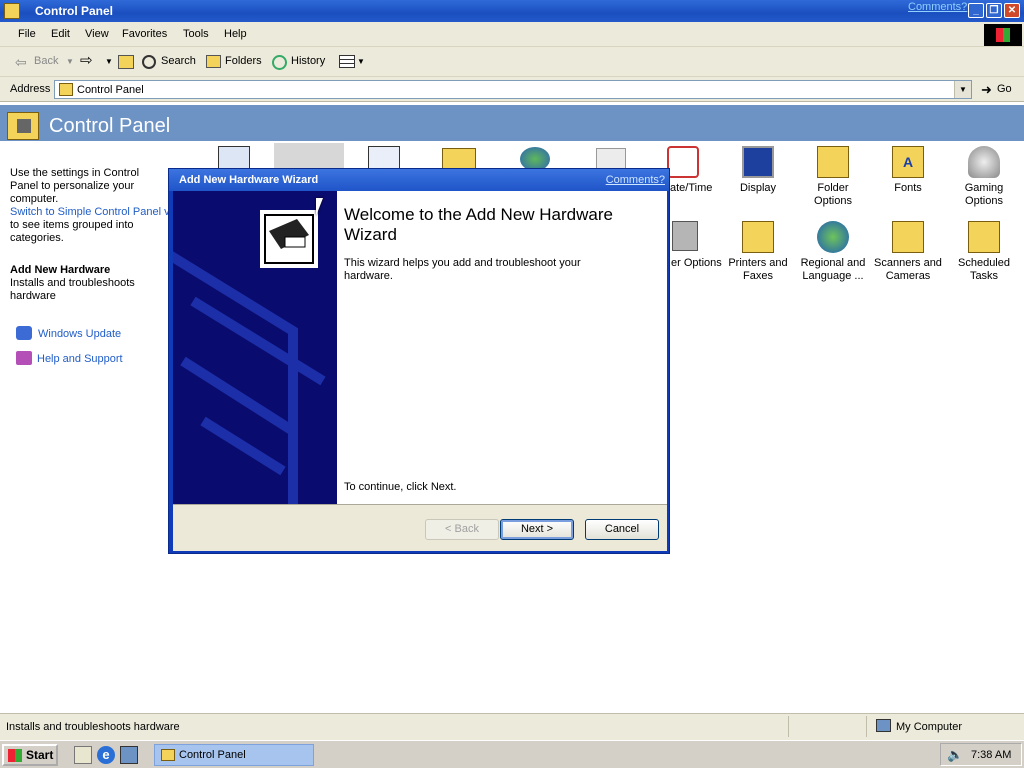 This screenshot has width=1024, height=768. Describe the element at coordinates (213, 61) in the screenshot. I see `folders-icon` at that location.